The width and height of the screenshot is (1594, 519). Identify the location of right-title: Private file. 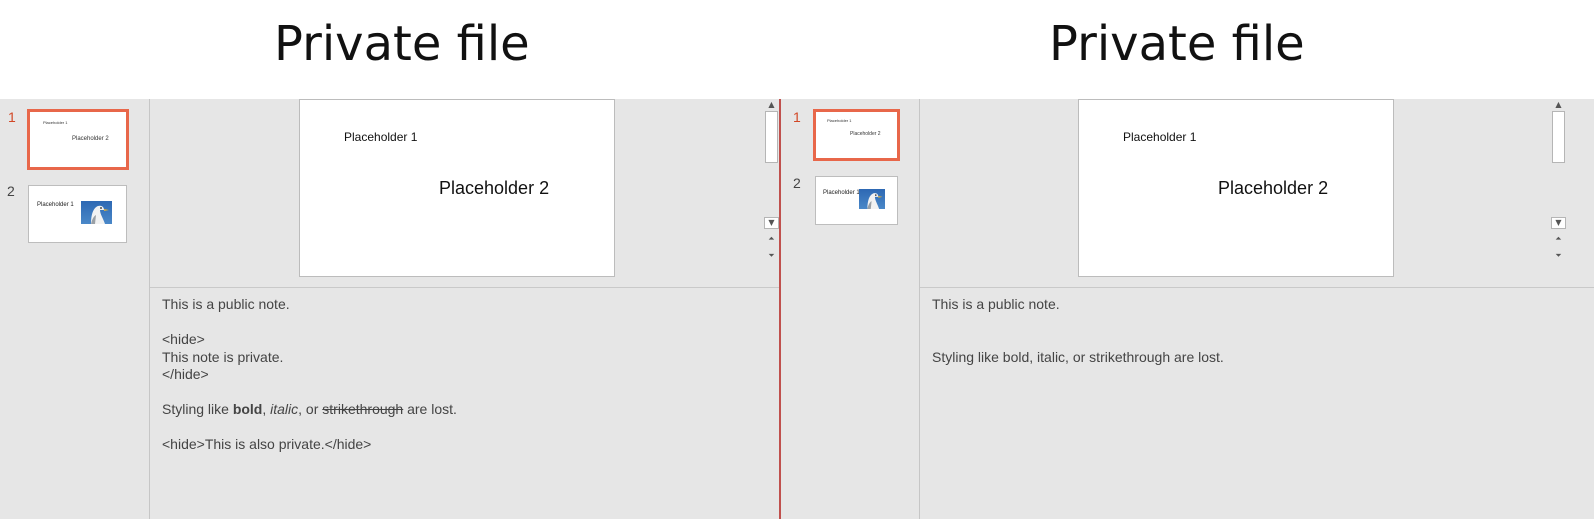
(1177, 44).